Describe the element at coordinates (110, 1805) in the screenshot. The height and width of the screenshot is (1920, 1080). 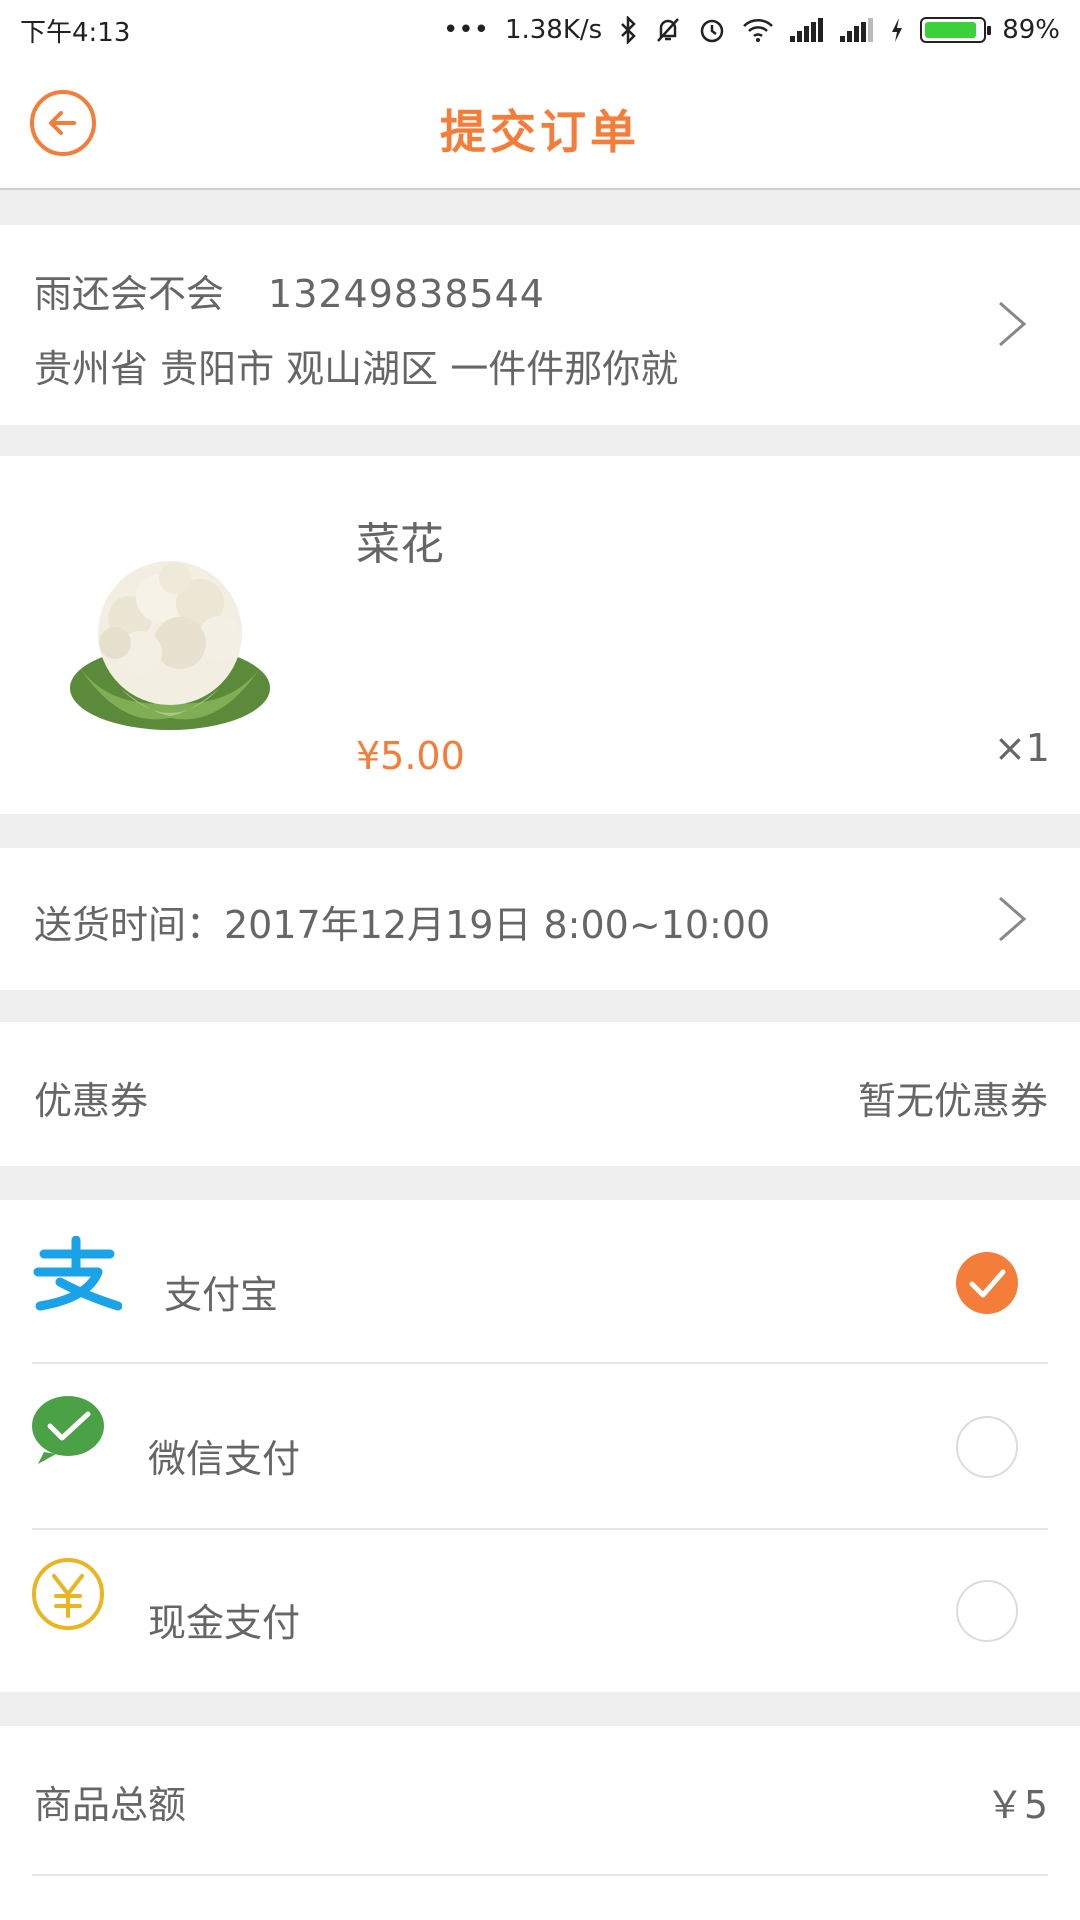
I see `total-label: 商品总额` at that location.